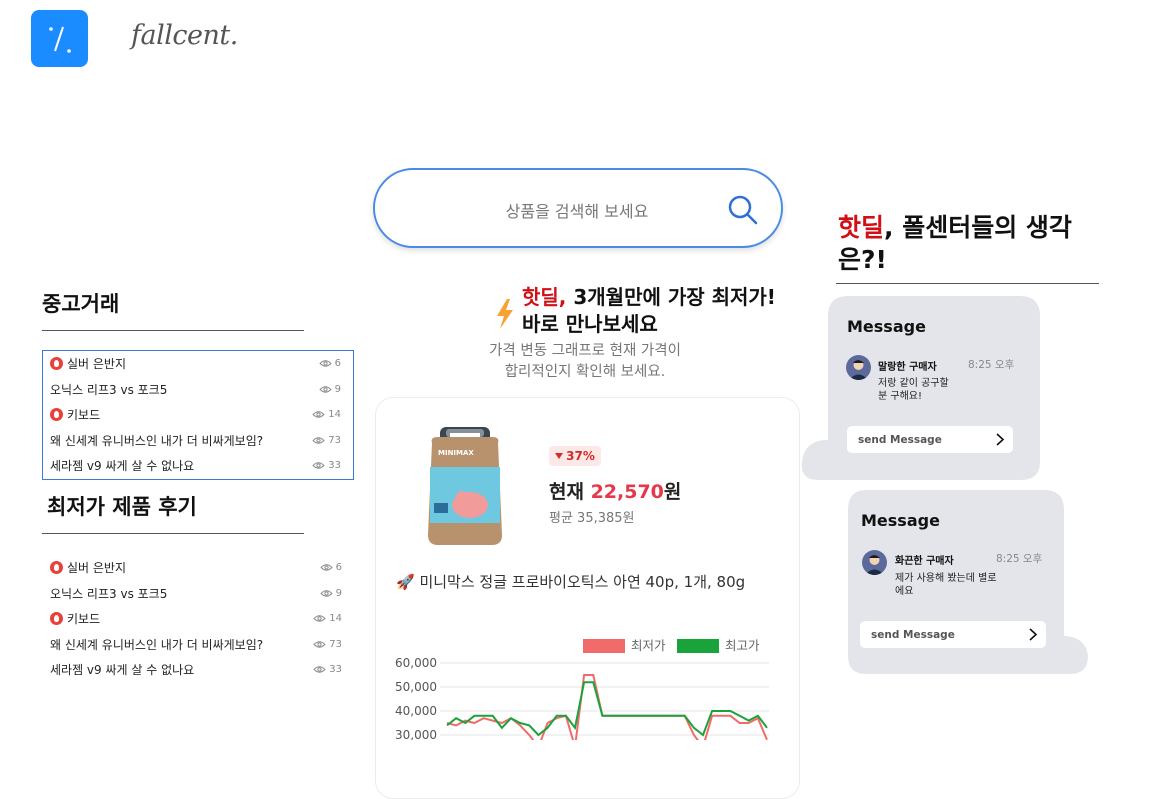 Image resolution: width=1161 pixels, height=799 pixels. Describe the element at coordinates (505, 314) in the screenshot. I see `lightning-icon` at that location.